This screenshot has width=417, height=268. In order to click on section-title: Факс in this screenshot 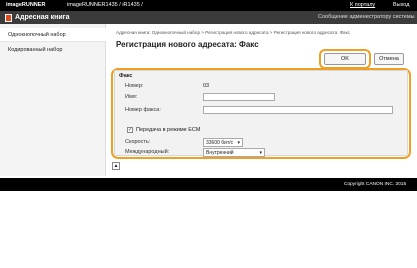, I will do `click(126, 76)`.